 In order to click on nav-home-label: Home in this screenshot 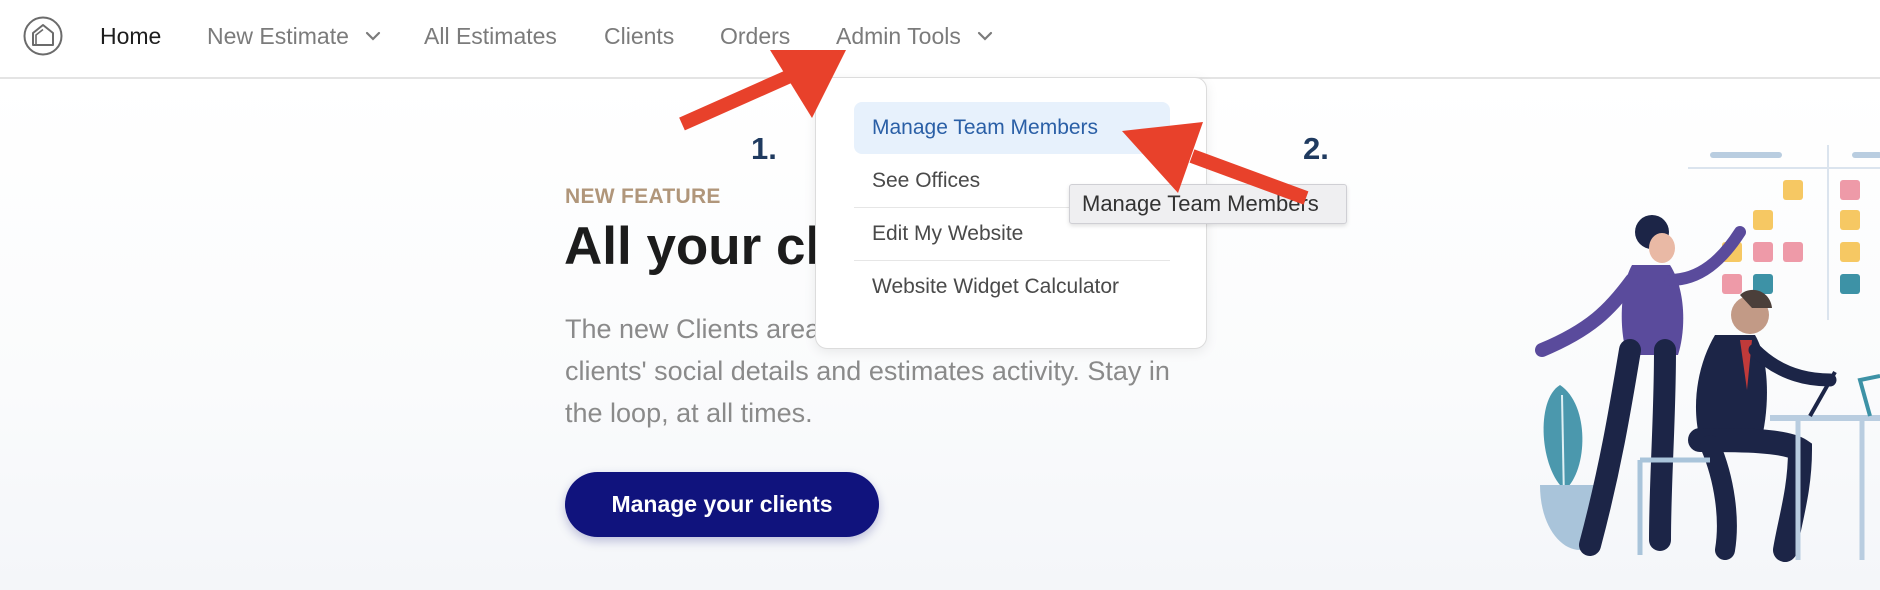, I will do `click(131, 36)`.